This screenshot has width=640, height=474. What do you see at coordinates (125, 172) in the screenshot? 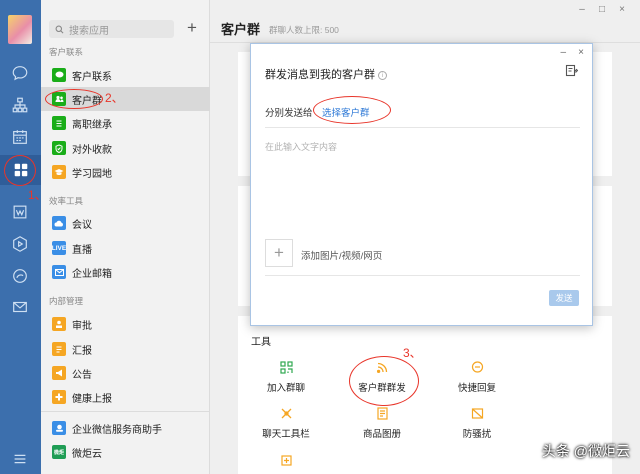
I see `sidebar-item-learning: 学习园地` at bounding box center [125, 172].